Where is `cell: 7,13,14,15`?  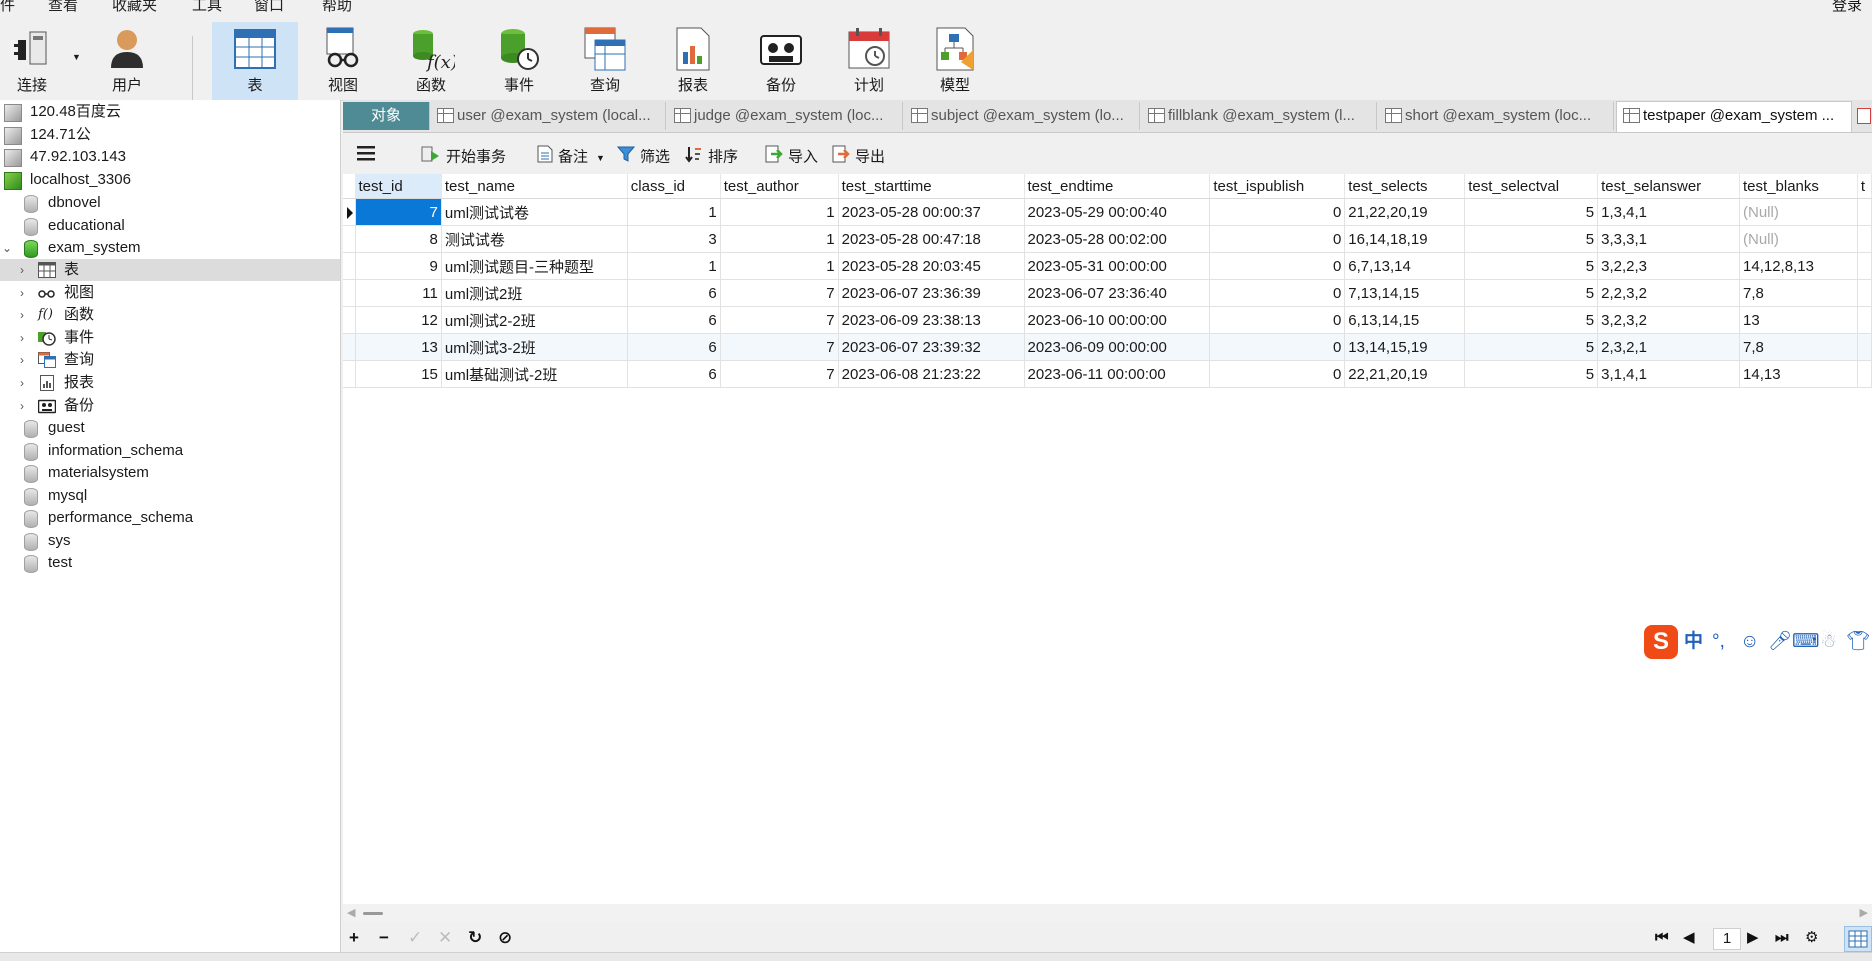
cell: 7,13,14,15 is located at coordinates (1405, 293).